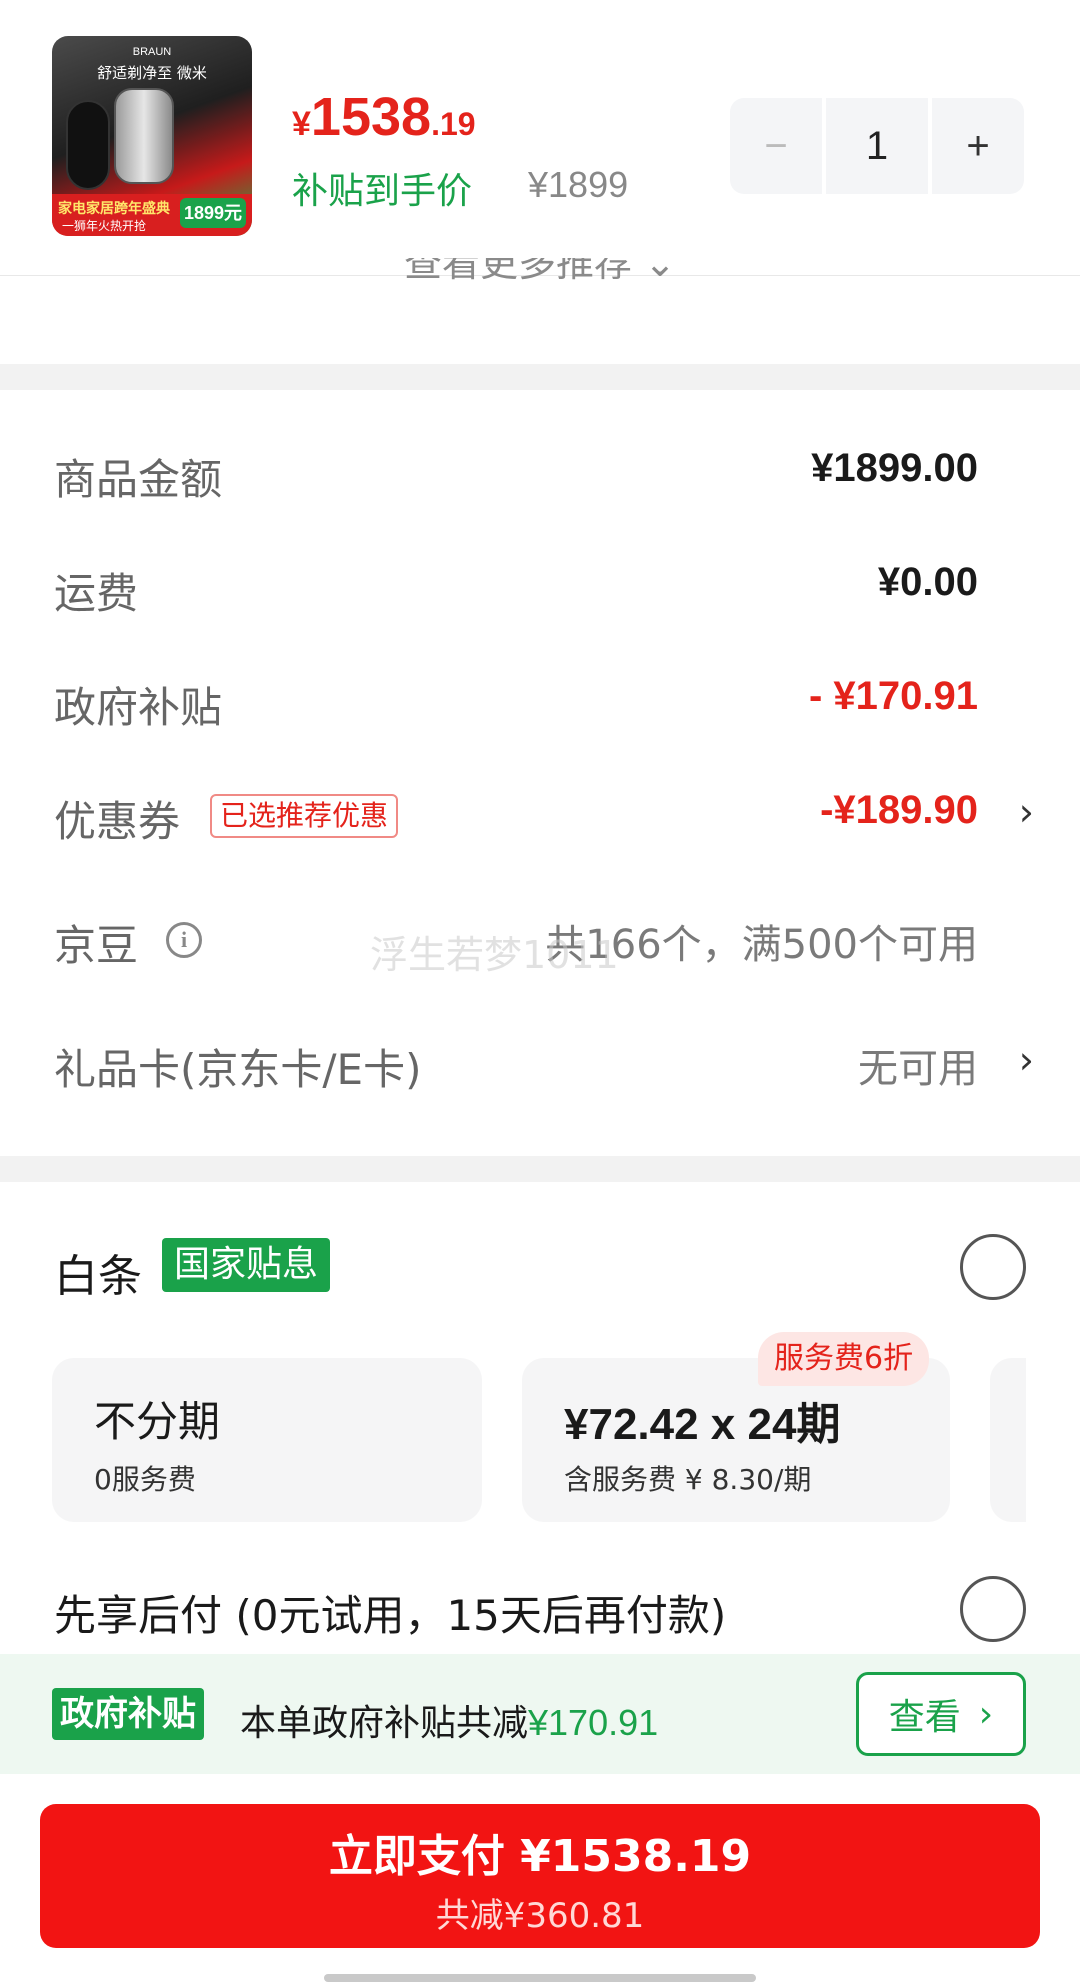 The height and width of the screenshot is (1988, 1080). What do you see at coordinates (384, 1723) in the screenshot?
I see `gov-subsidy-summary-text: 本单政府补贴共减` at bounding box center [384, 1723].